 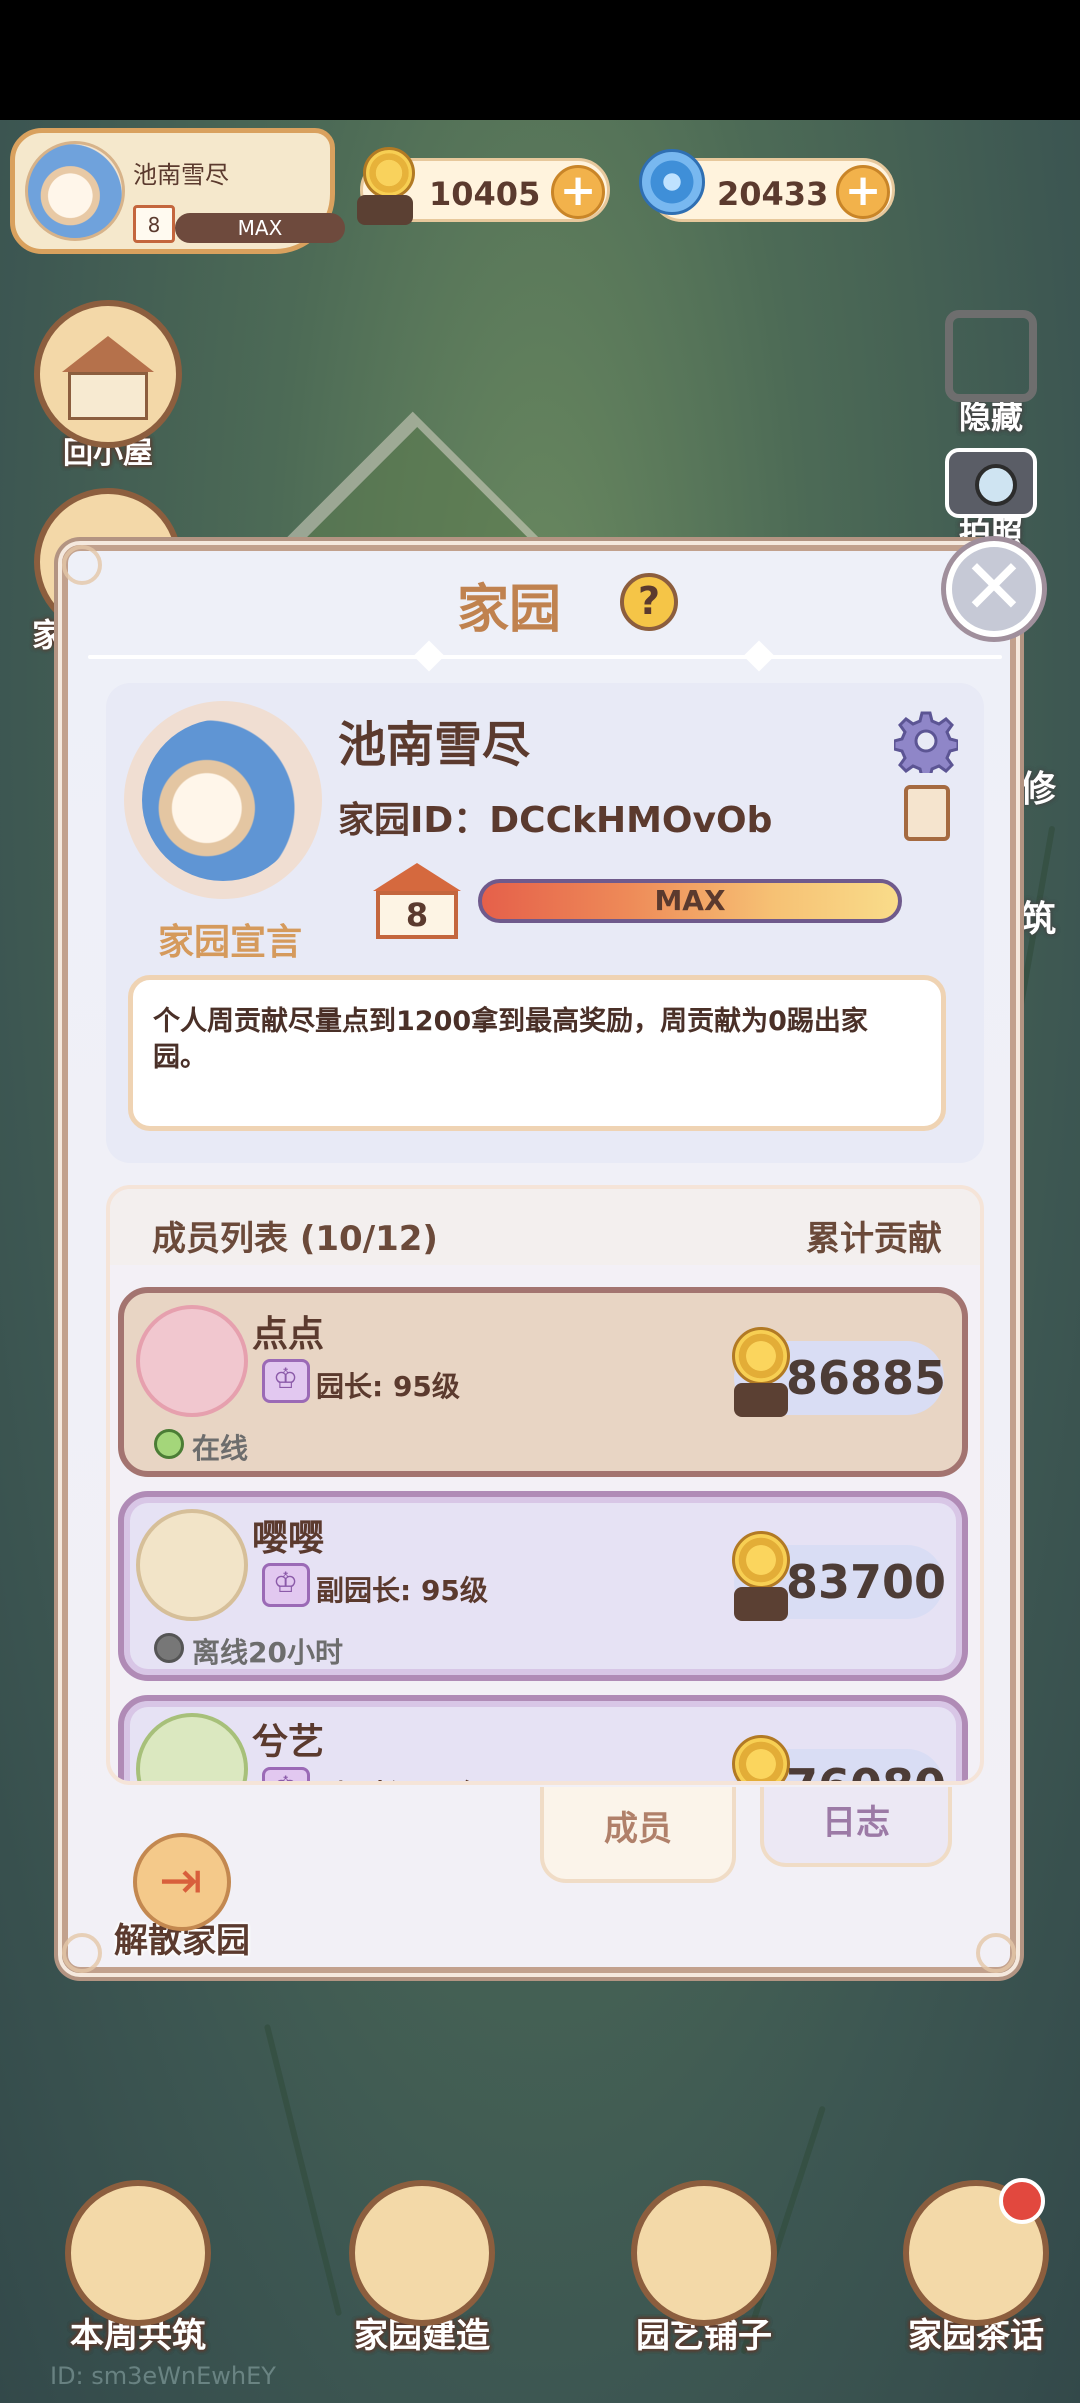 I want to click on photo-button: 拍照, so click(x=991, y=501).